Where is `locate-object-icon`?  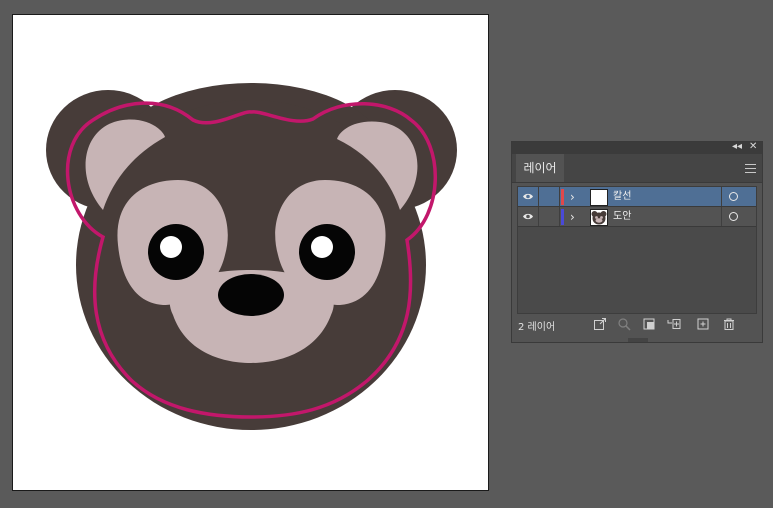 locate-object-icon is located at coordinates (624, 324).